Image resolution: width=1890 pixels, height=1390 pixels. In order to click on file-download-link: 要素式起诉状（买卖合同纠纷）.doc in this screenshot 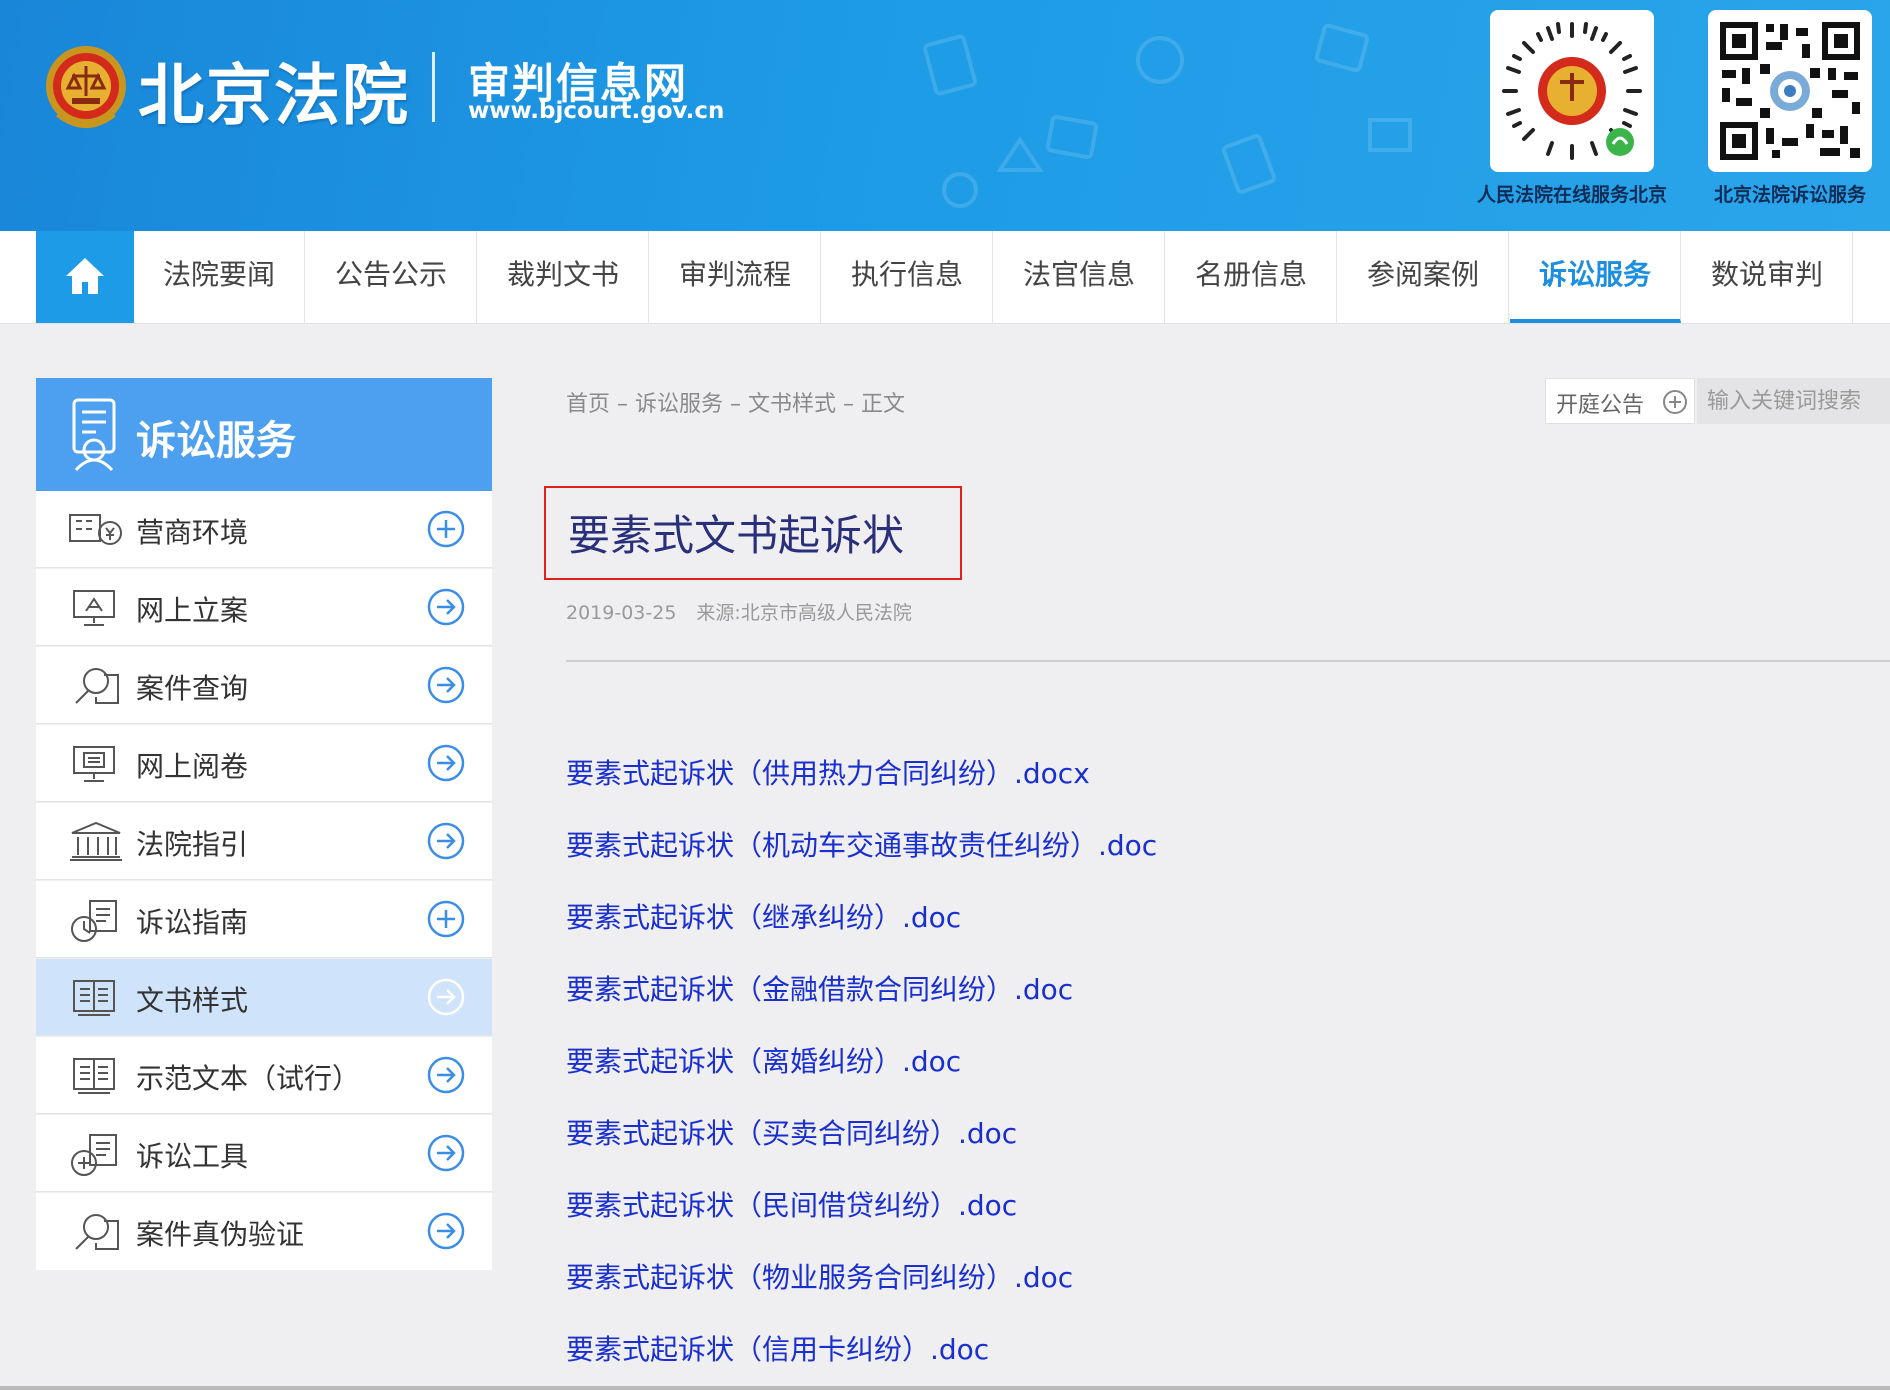, I will do `click(791, 1132)`.